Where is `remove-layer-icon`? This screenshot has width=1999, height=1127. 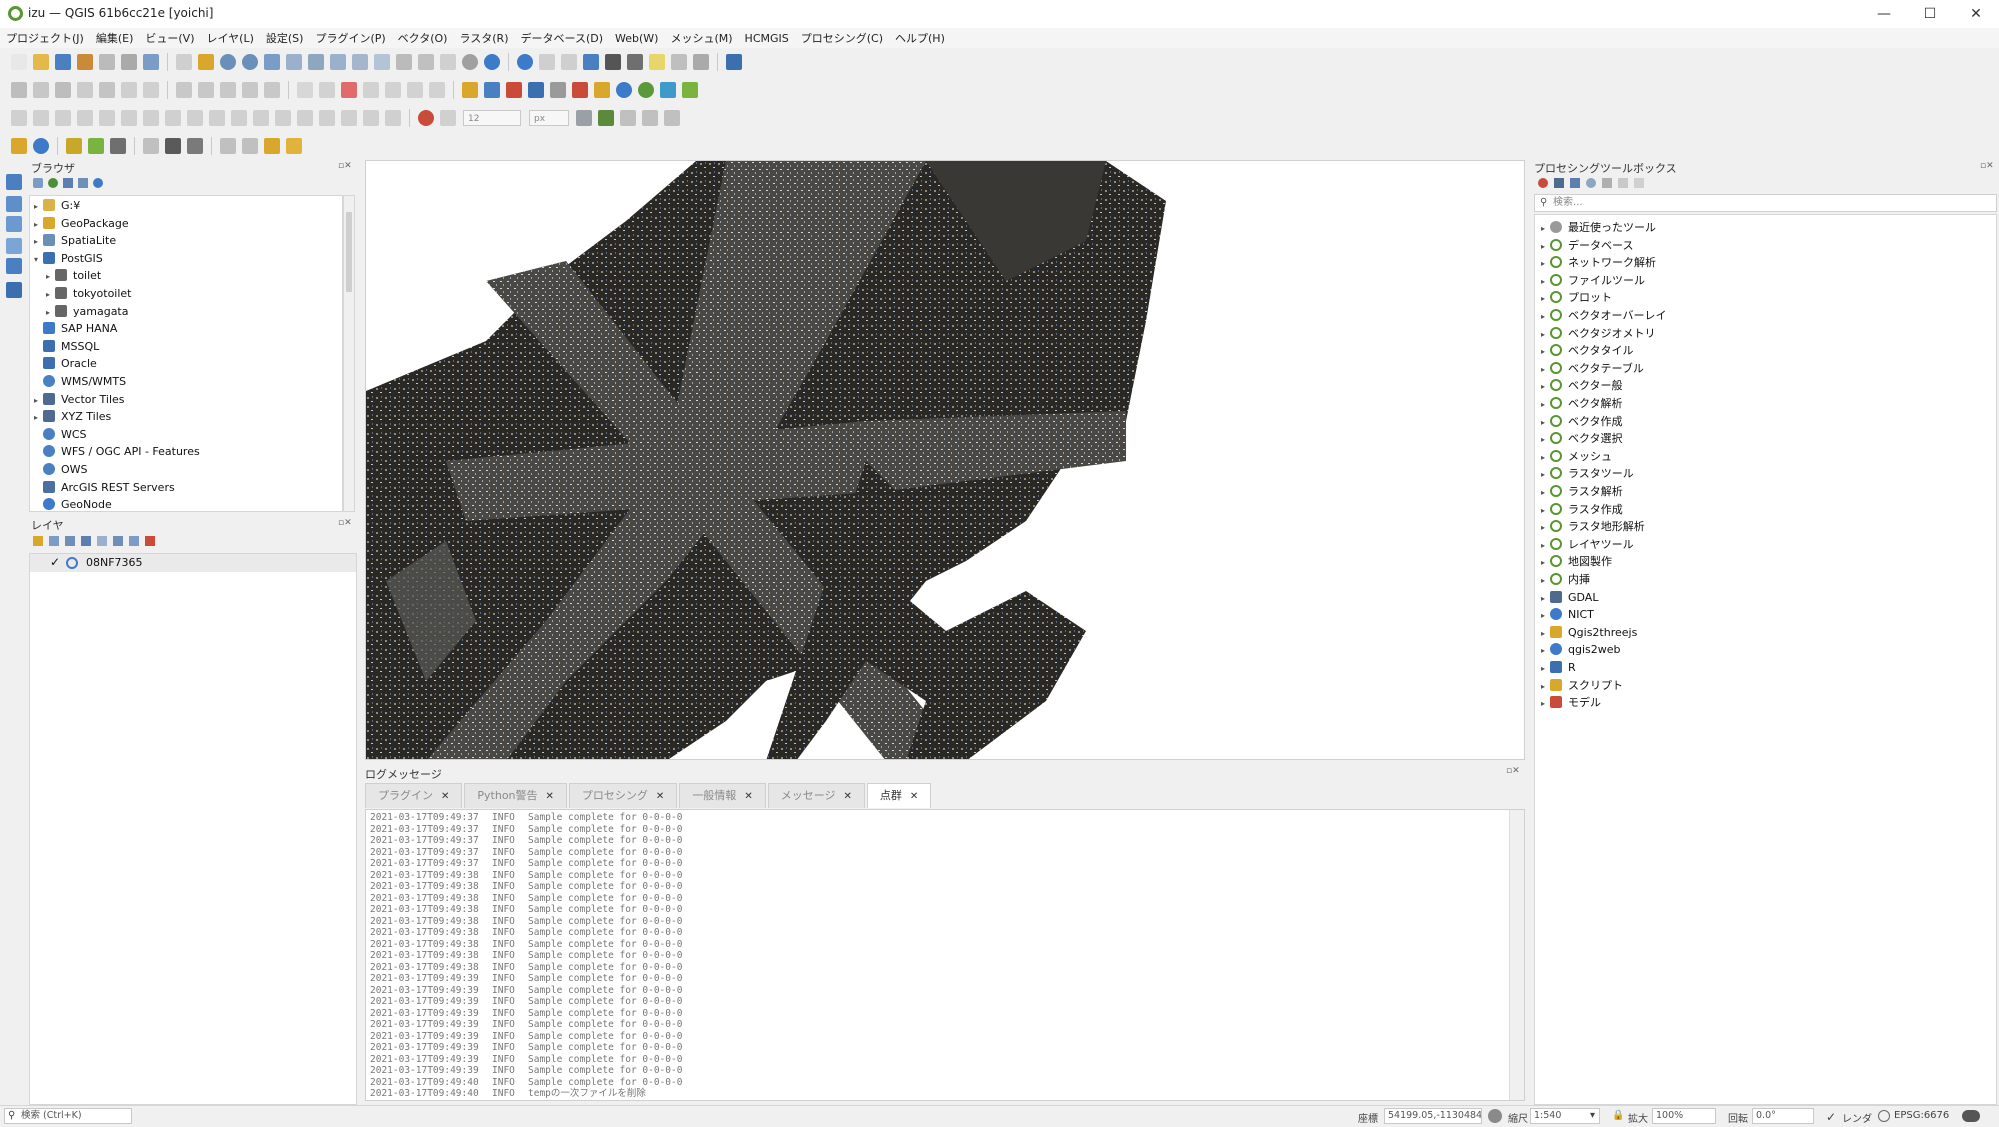
remove-layer-icon is located at coordinates (150, 541).